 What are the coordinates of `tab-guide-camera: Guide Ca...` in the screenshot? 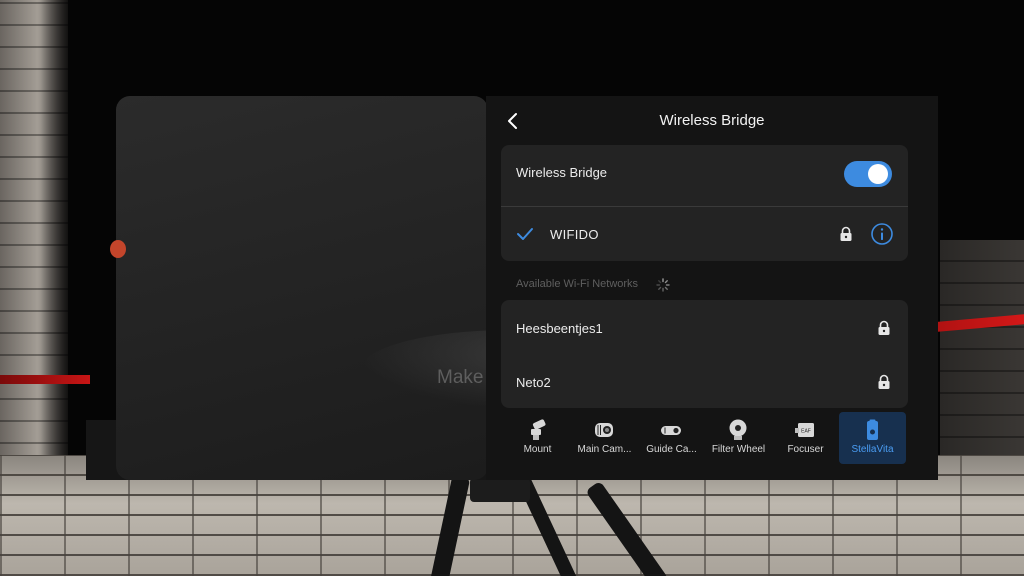 It's located at (671, 438).